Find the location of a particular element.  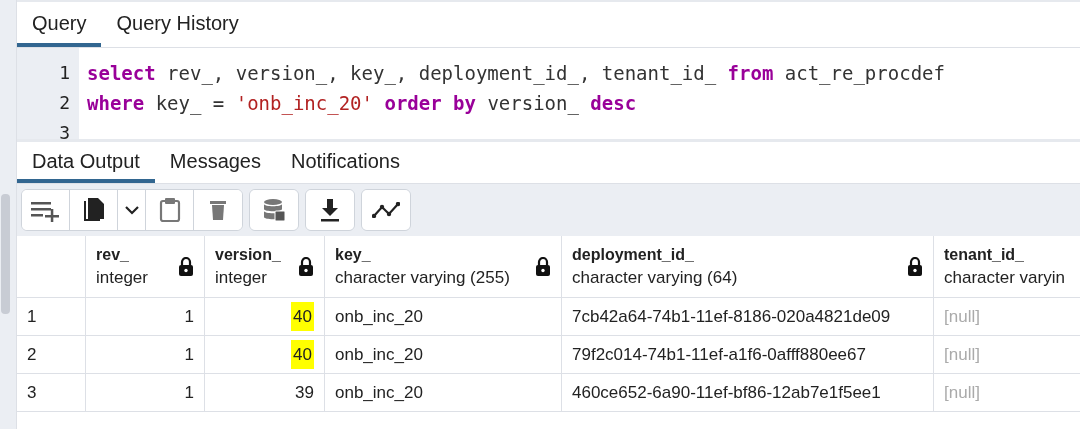

code-line: select rev_, version_, key_, deployment_id_, tenant_id_ from act_re_procdef is located at coordinates (516, 74).